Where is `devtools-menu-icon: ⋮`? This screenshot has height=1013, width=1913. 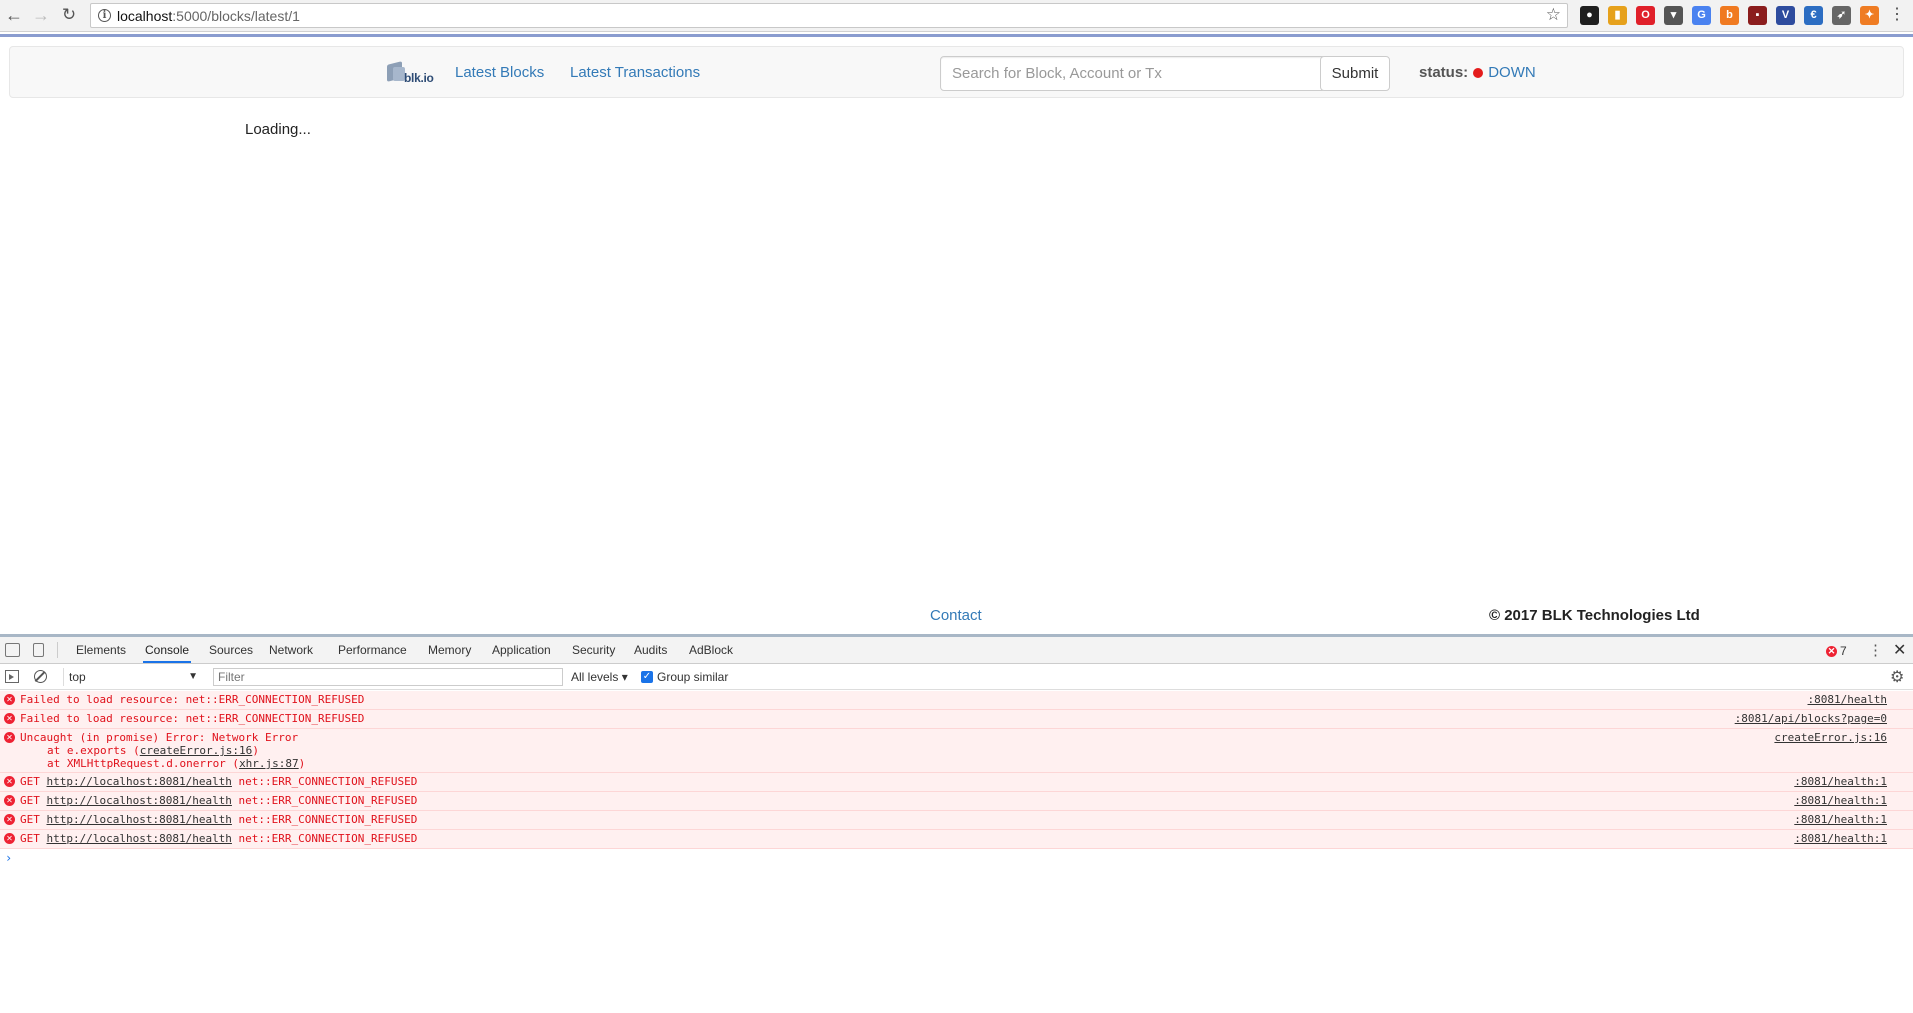
devtools-menu-icon: ⋮ is located at coordinates (1875, 650).